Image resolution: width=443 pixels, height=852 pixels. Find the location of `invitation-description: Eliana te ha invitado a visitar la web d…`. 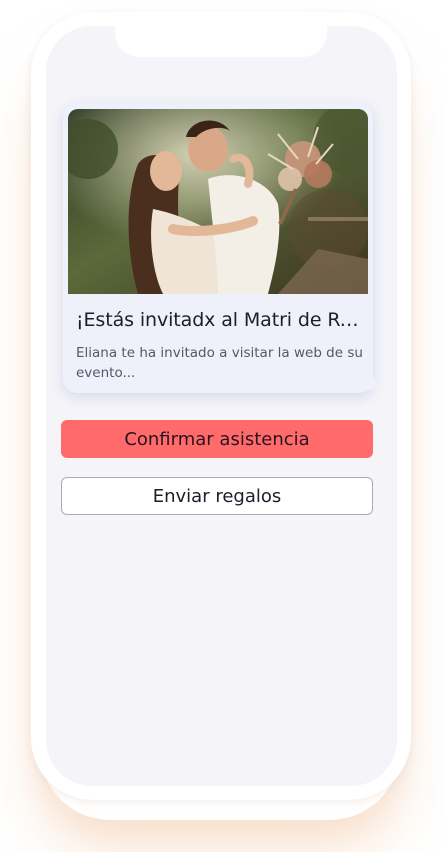

invitation-description: Eliana te ha invitado a visitar la web d… is located at coordinates (219, 363).